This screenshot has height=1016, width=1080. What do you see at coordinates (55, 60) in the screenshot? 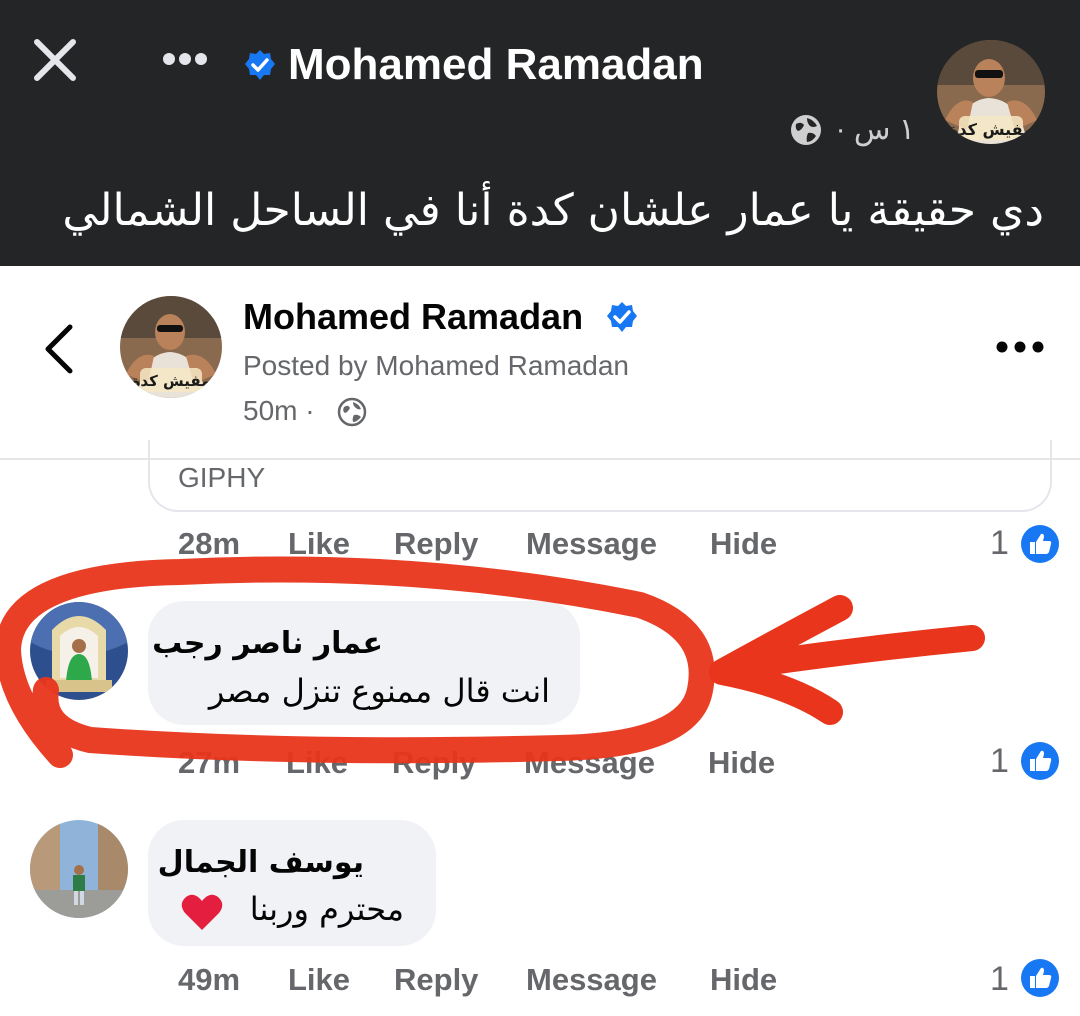
I see `close-icon` at bounding box center [55, 60].